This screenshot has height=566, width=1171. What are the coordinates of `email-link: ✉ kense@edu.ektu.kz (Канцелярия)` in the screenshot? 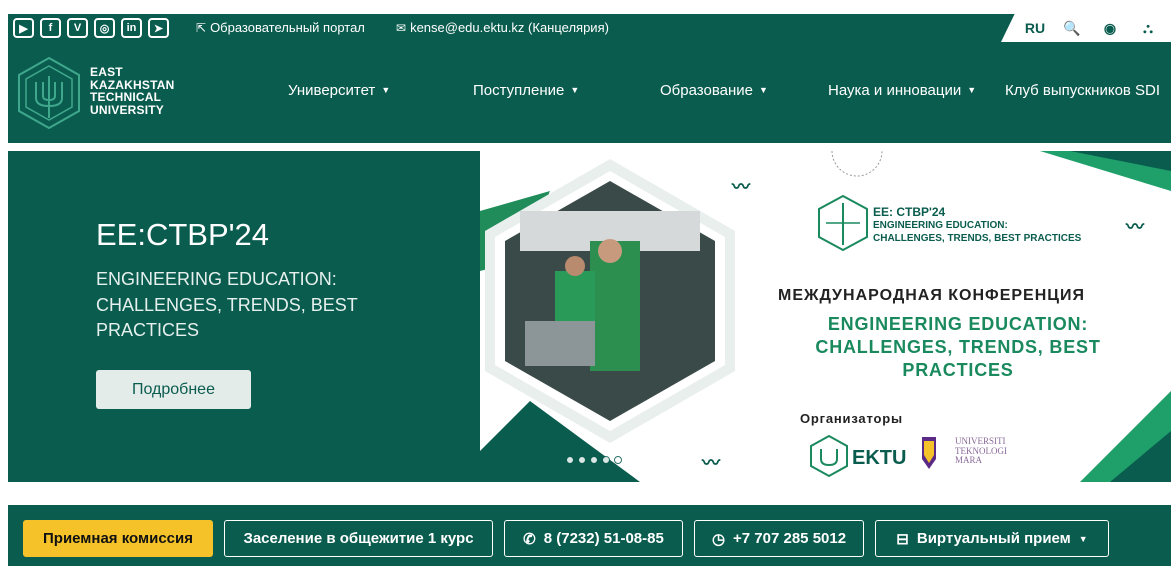 It's located at (502, 28).